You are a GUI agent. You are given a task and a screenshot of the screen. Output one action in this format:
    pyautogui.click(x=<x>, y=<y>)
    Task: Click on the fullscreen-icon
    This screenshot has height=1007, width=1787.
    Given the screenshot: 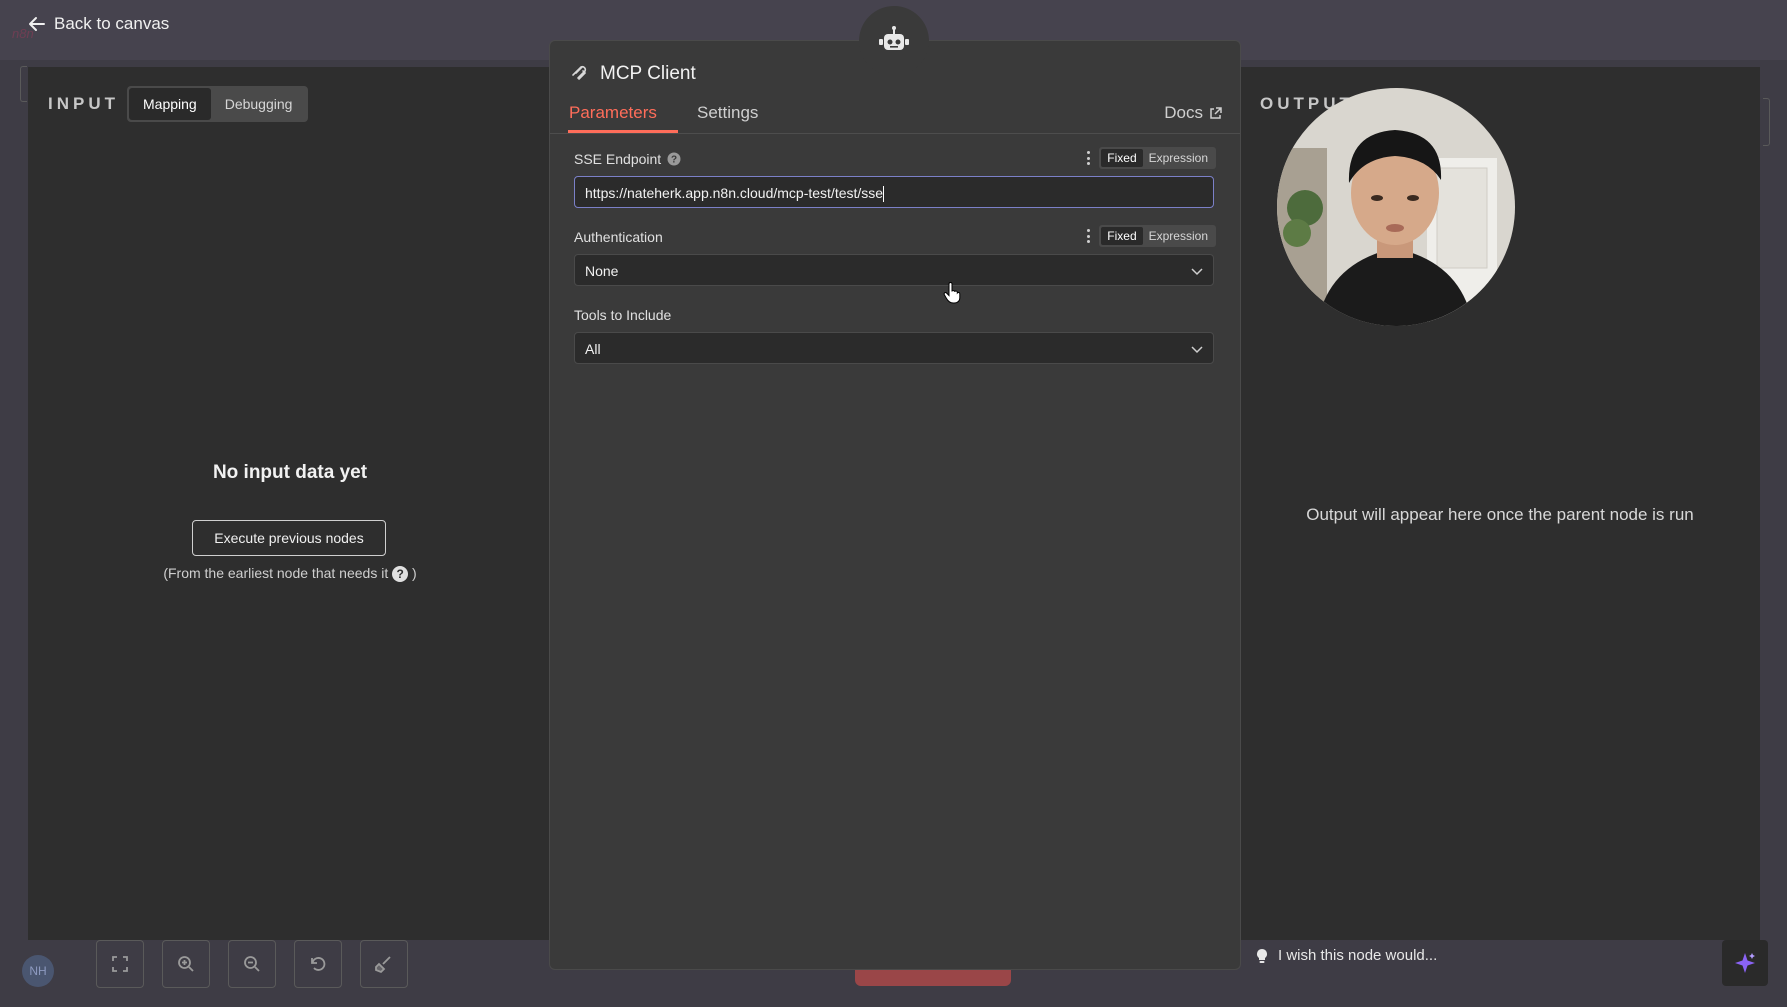 What is the action you would take?
    pyautogui.click(x=120, y=964)
    